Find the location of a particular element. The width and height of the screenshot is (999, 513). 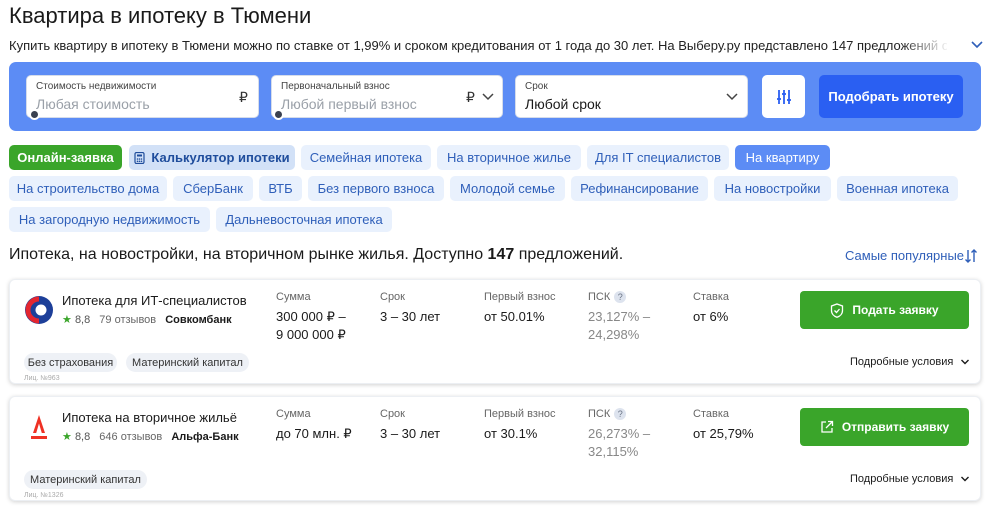

apply-button: Подать заявку is located at coordinates (884, 310).